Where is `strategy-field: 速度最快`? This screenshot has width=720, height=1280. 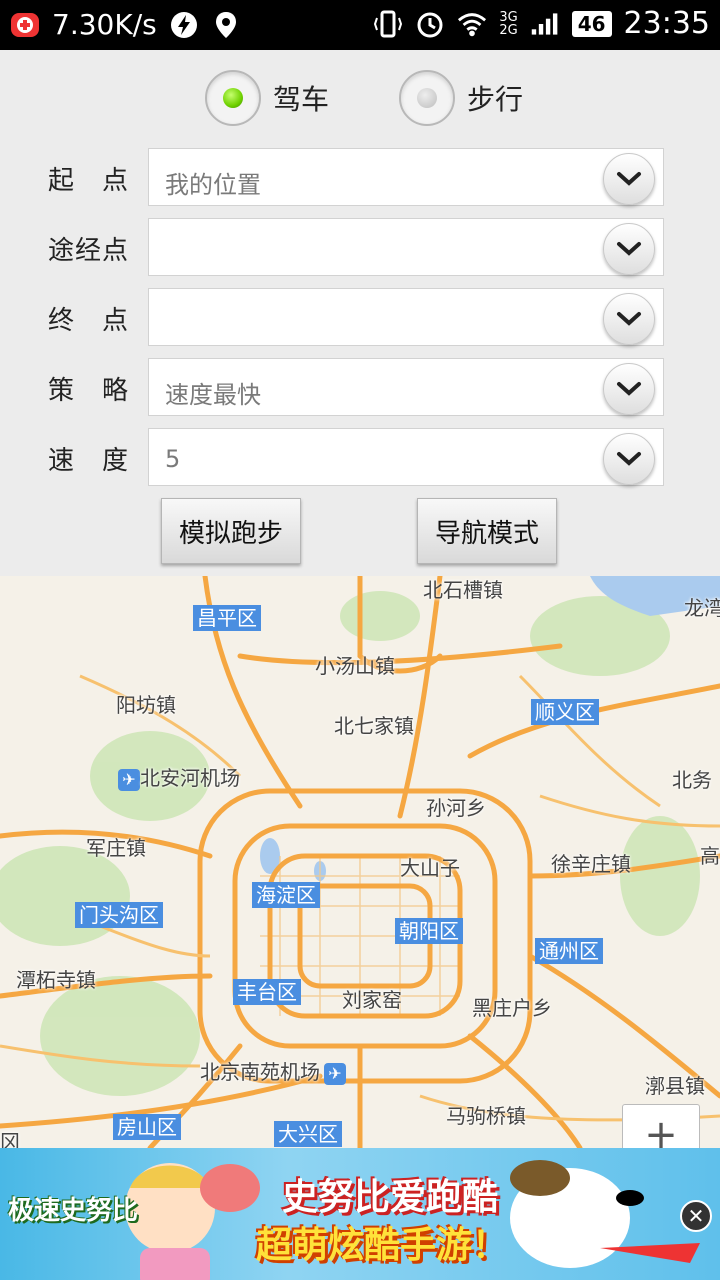 strategy-field: 速度最快 is located at coordinates (406, 387).